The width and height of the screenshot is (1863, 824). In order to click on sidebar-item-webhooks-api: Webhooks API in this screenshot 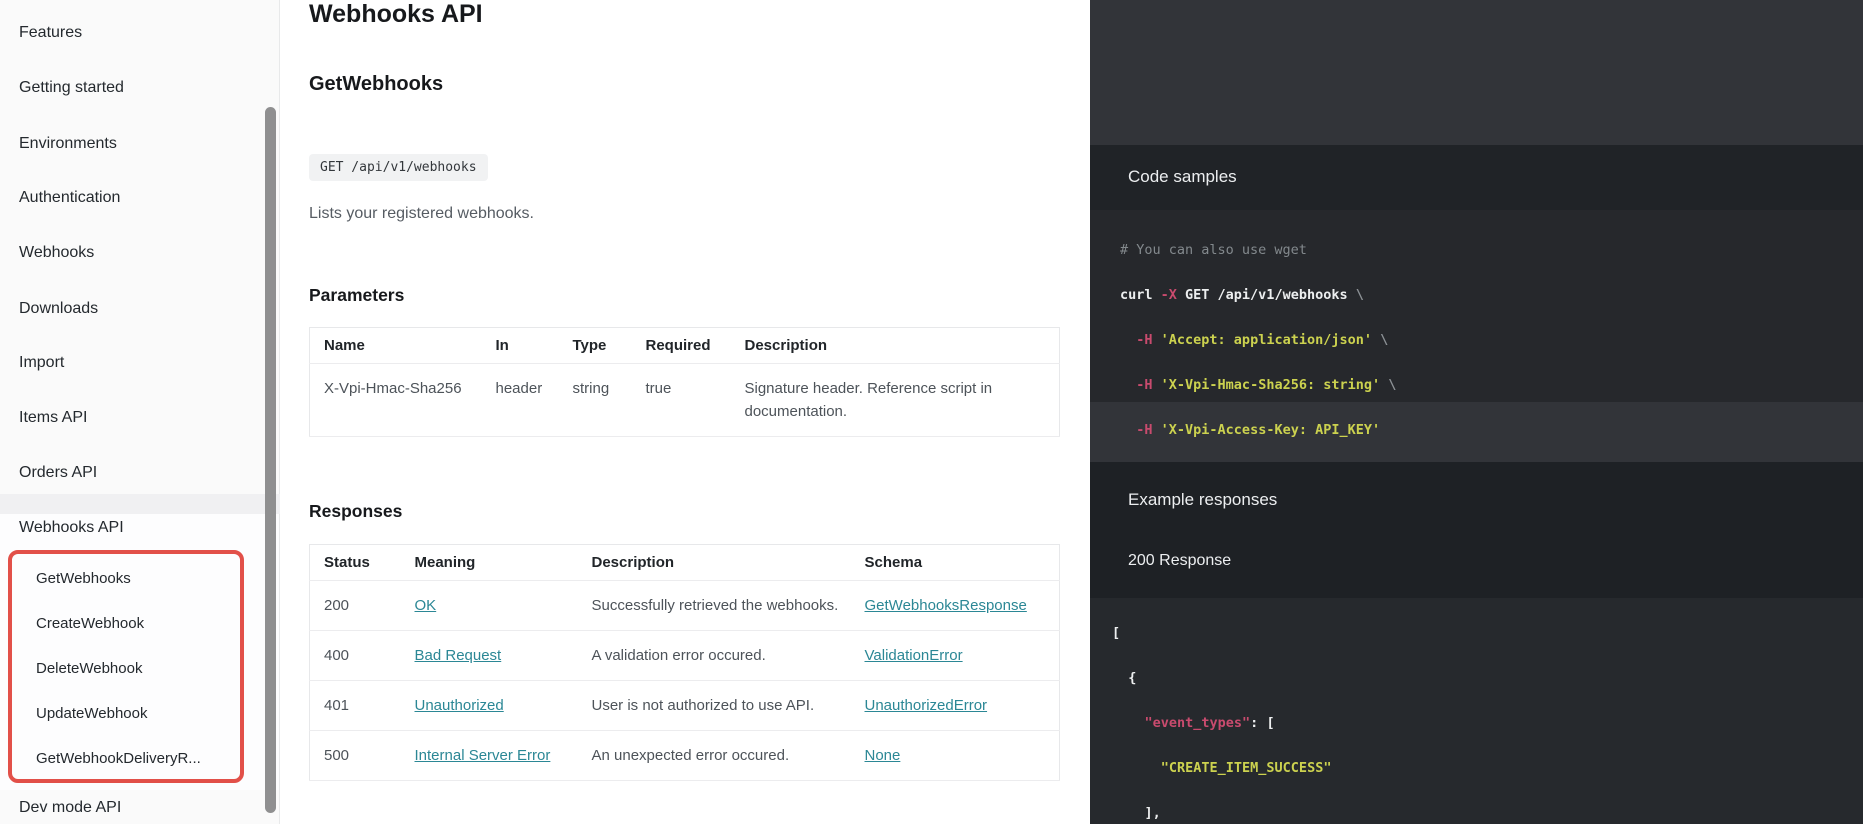, I will do `click(71, 528)`.